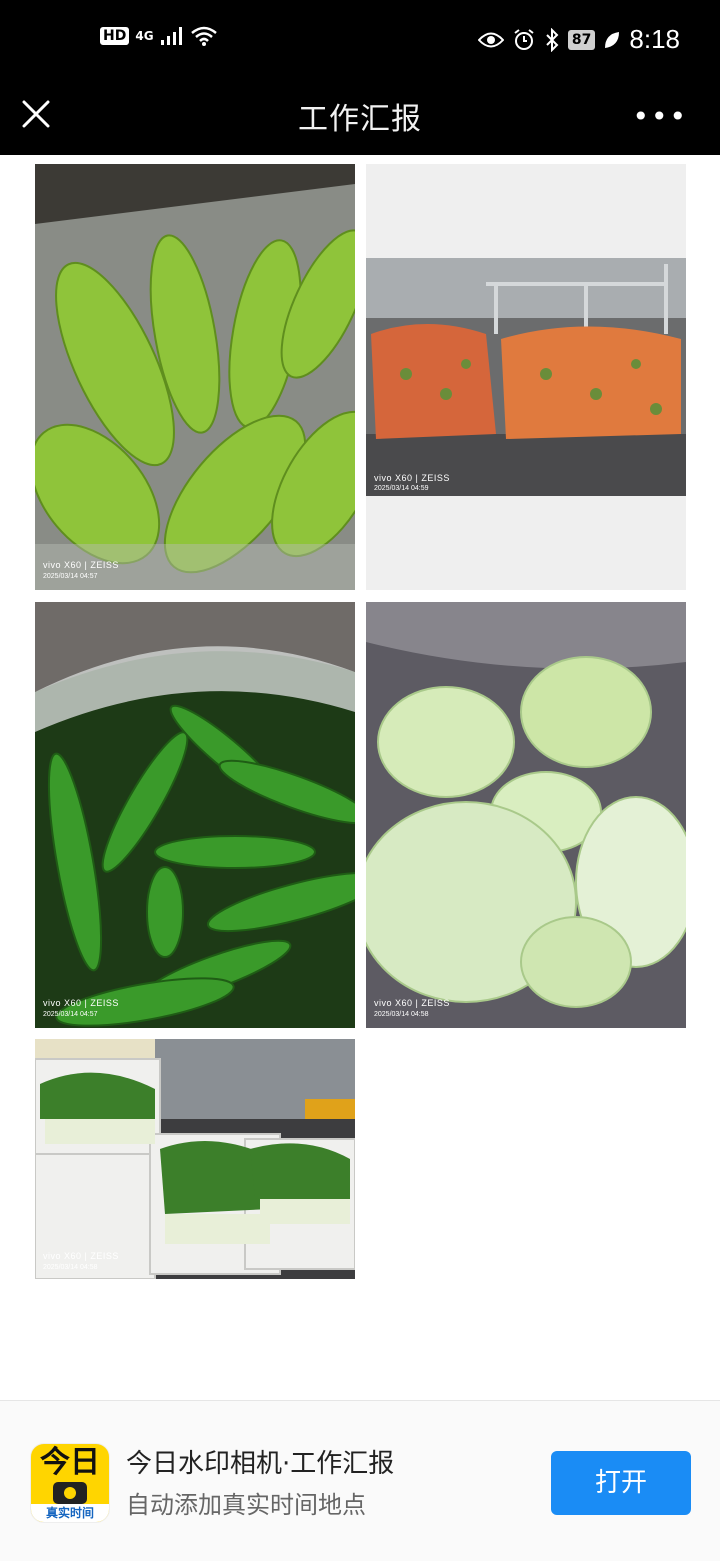 The image size is (720, 1561). I want to click on app-title: 今日水印相机·工作汇报, so click(260, 1464).